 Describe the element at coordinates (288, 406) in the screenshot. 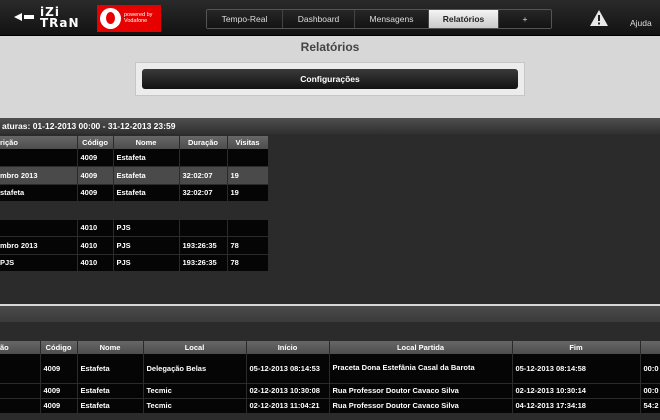

I see `cell: 02-12-2013 11:04:21` at that location.